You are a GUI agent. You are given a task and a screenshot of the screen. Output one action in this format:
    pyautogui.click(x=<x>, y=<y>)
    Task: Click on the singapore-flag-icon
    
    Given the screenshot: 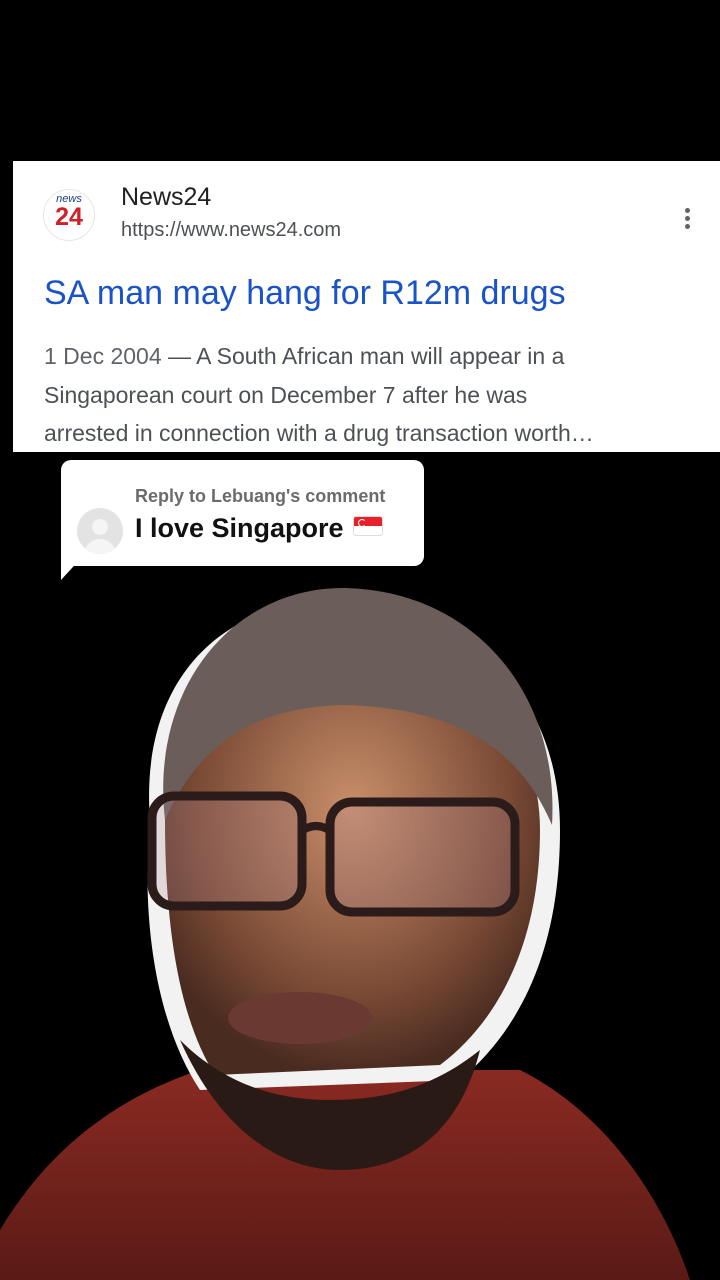 What is the action you would take?
    pyautogui.click(x=367, y=526)
    